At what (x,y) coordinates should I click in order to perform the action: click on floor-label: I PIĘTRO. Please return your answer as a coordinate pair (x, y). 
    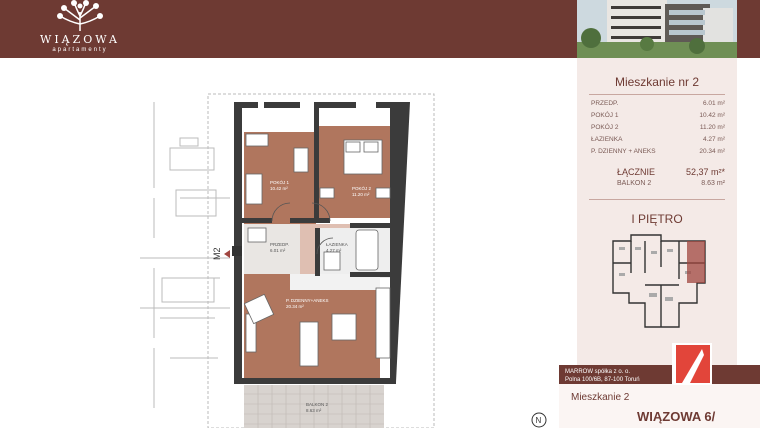
    Looking at the image, I should click on (657, 219).